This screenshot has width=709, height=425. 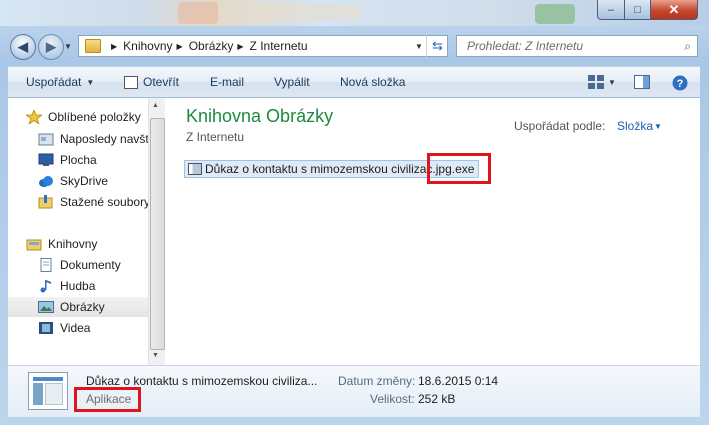 I want to click on new-folder-label: Nová složka, so click(x=373, y=82).